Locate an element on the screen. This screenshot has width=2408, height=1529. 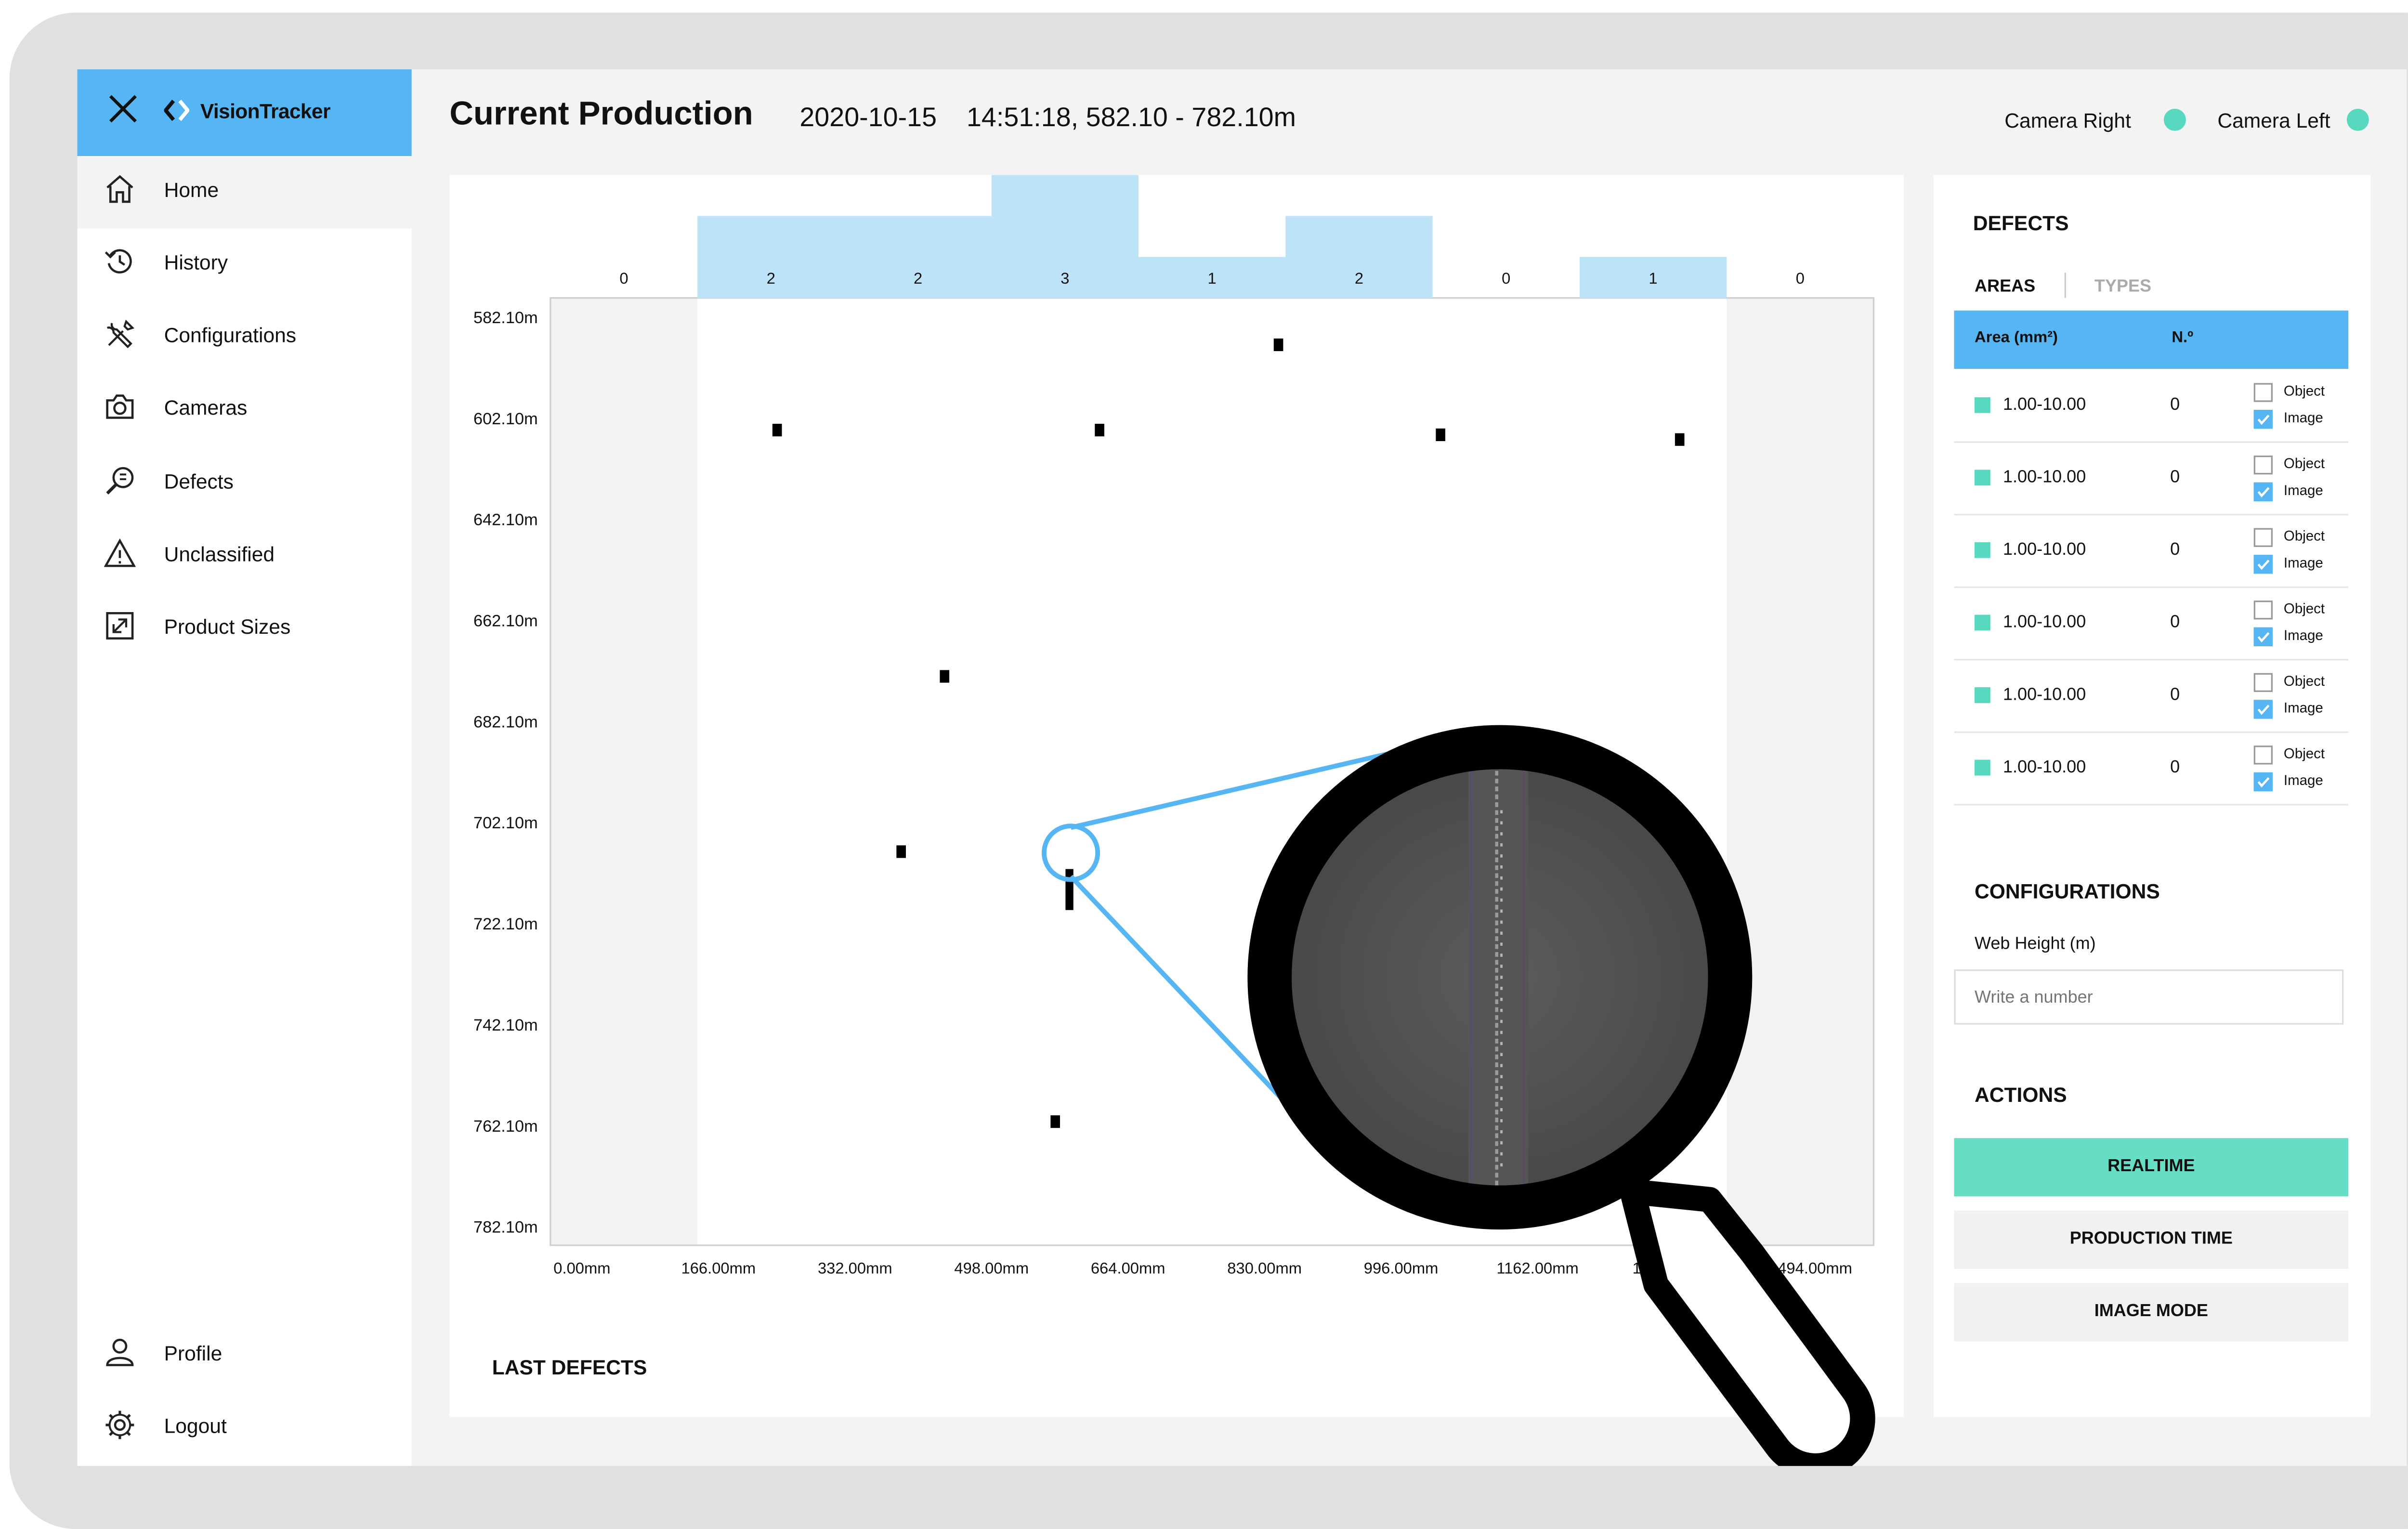
magnified-defect-image is located at coordinates (1498, 977).